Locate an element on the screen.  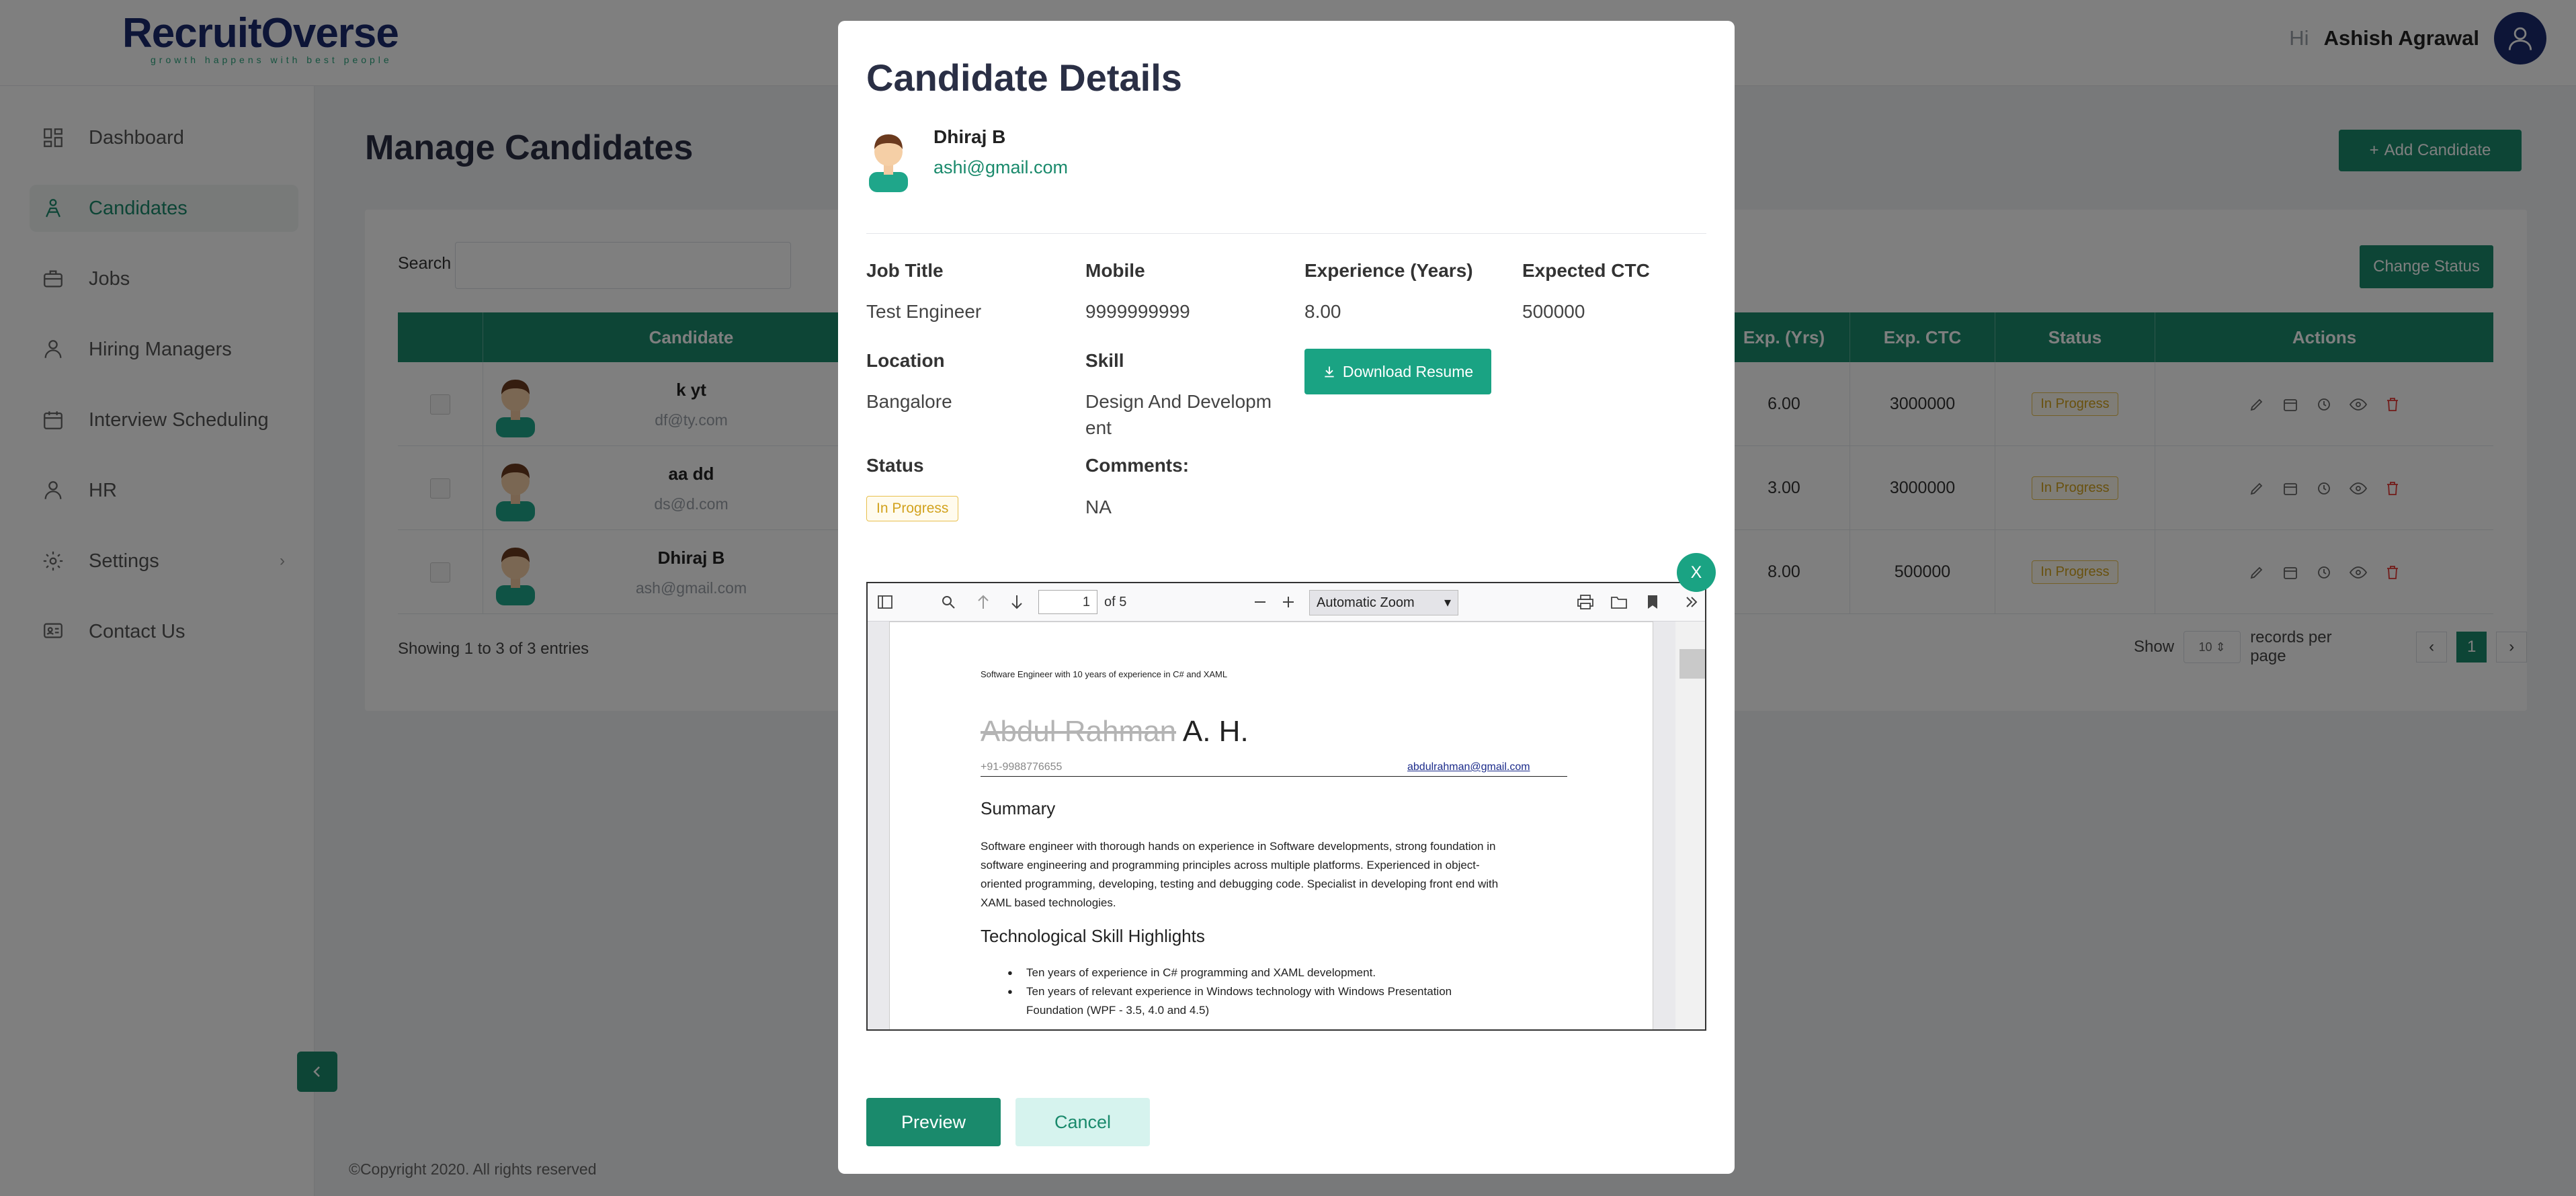
modal-title: Candidate Details is located at coordinates (1024, 77).